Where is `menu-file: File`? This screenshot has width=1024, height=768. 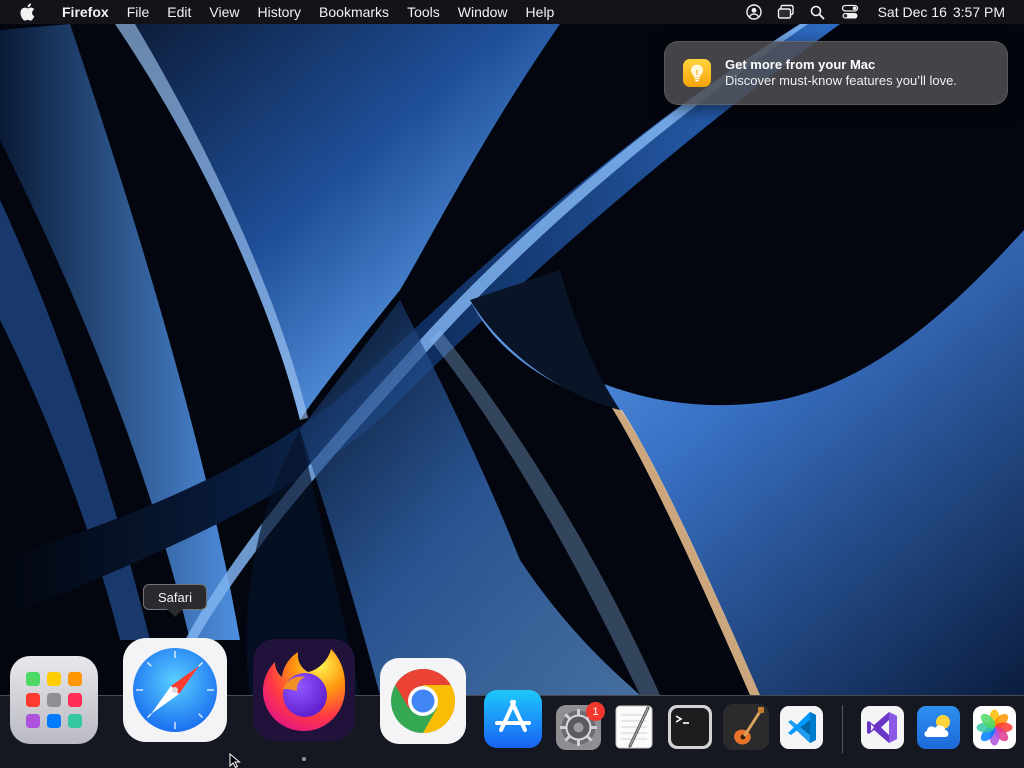
menu-file: File is located at coordinates (138, 12).